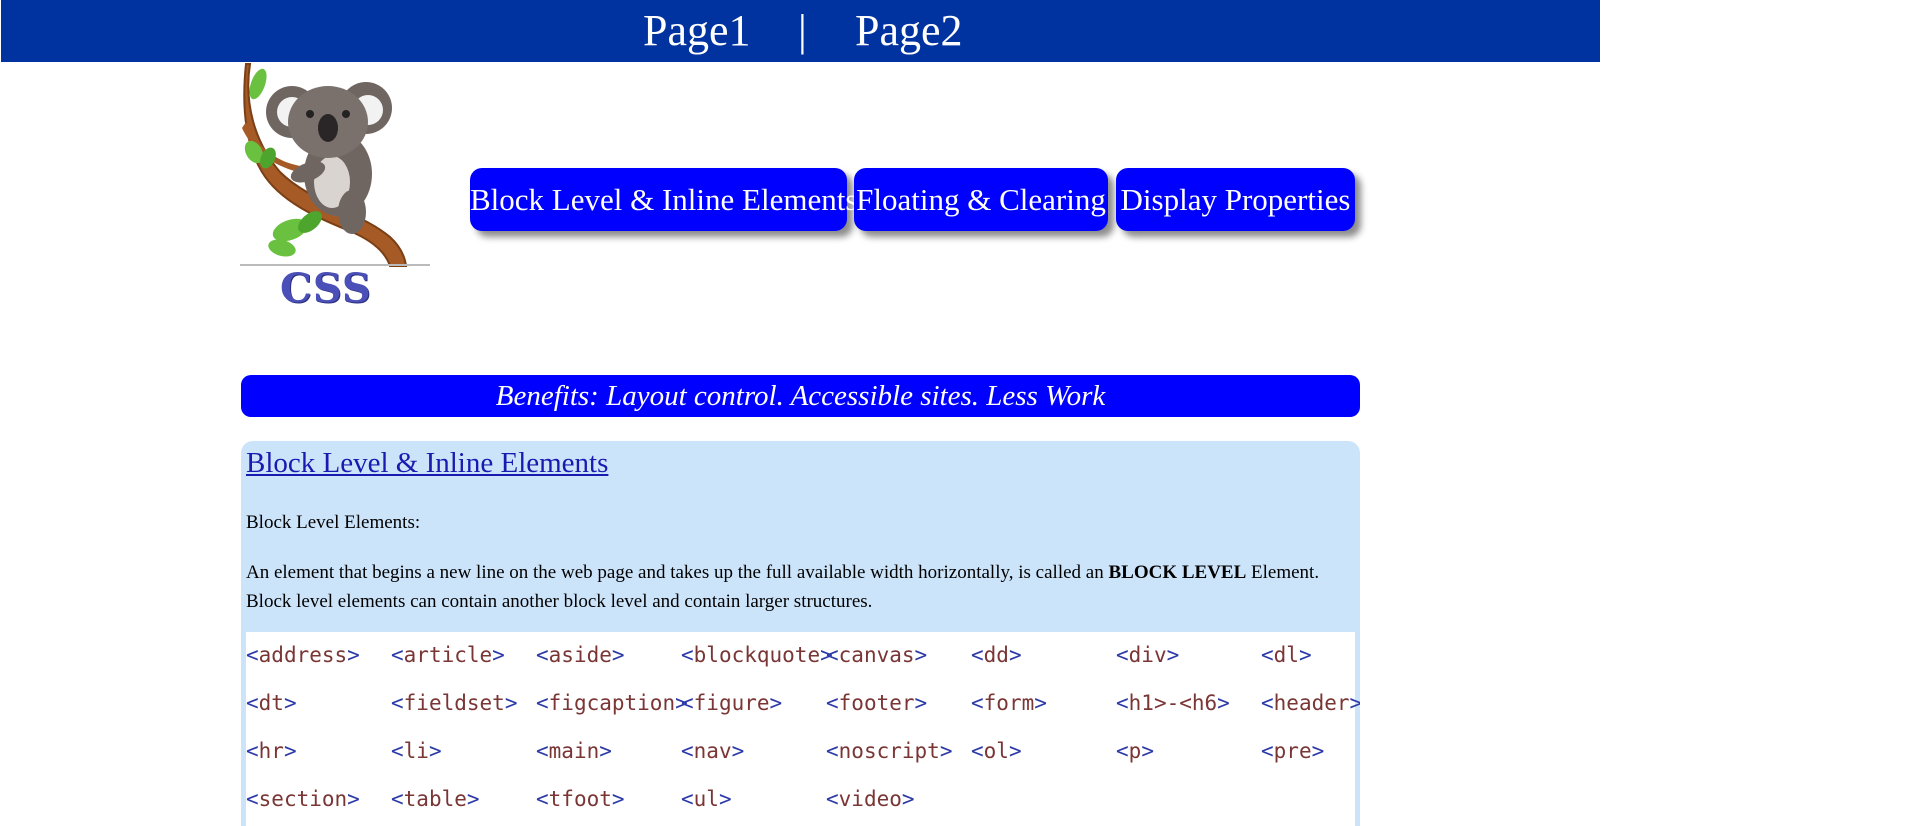  What do you see at coordinates (325, 165) in the screenshot?
I see `koala-on-branch-icon` at bounding box center [325, 165].